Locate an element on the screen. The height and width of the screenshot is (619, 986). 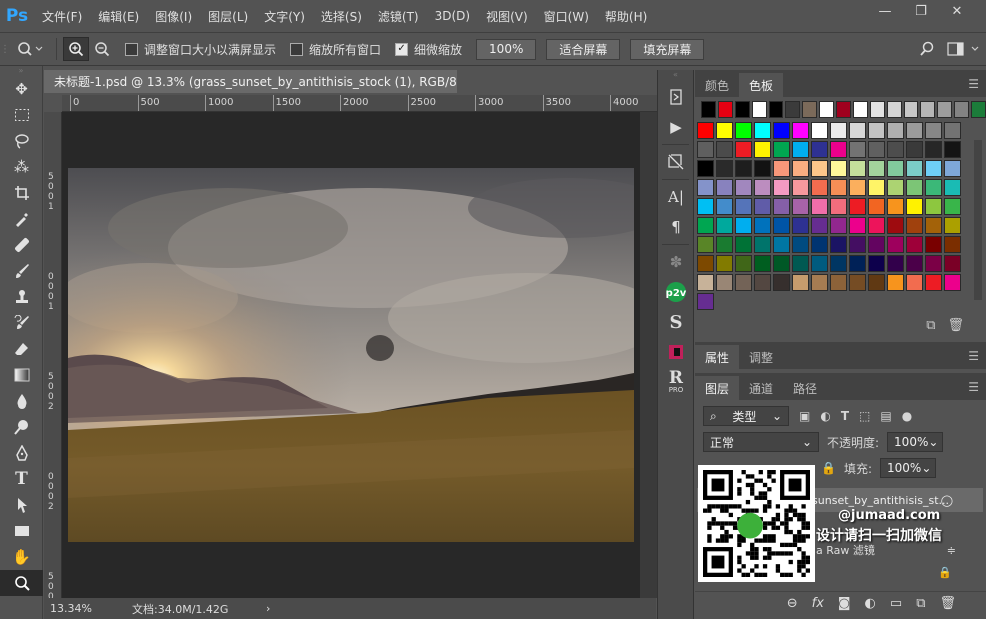
zoom-in-icon is located at coordinates (76, 49).